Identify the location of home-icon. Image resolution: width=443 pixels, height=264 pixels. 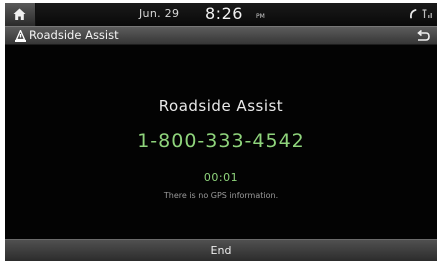
(19, 14).